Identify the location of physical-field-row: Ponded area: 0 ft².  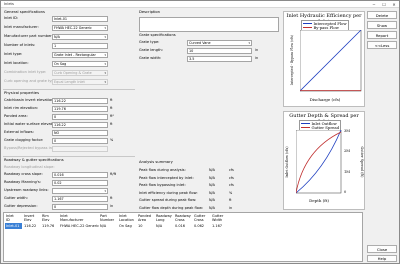
(69, 117).